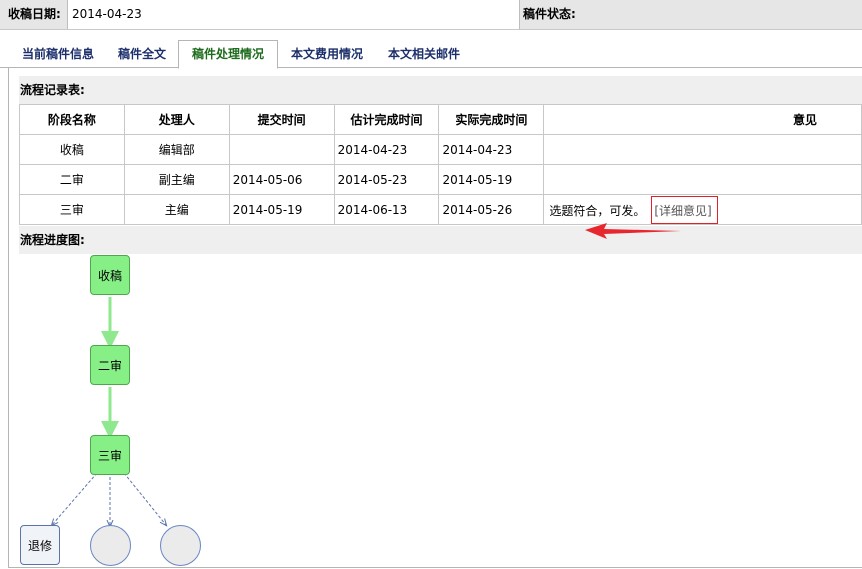  Describe the element at coordinates (293, 14) in the screenshot. I see `receive-date-value: 2014-04-23` at that location.